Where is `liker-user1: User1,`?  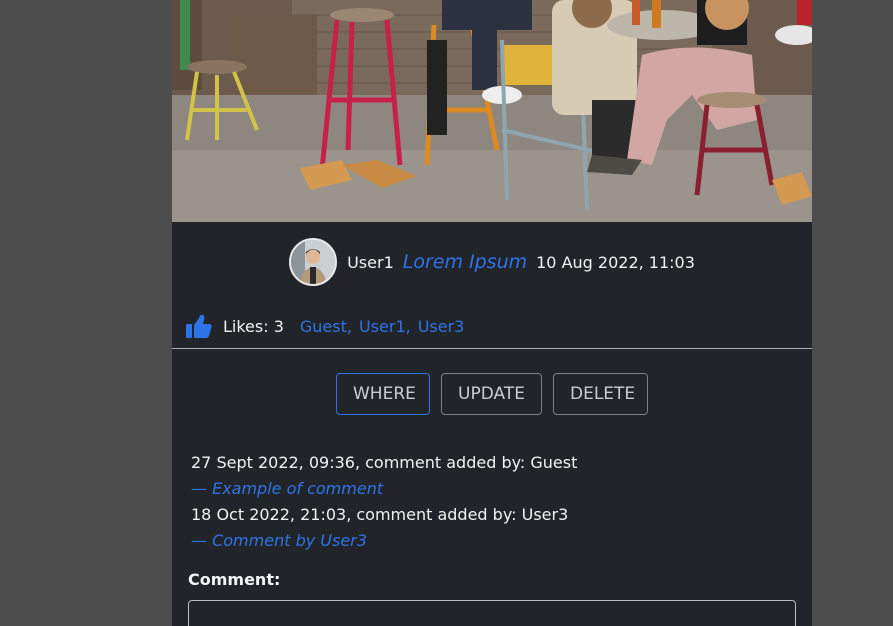 liker-user1: User1, is located at coordinates (385, 326).